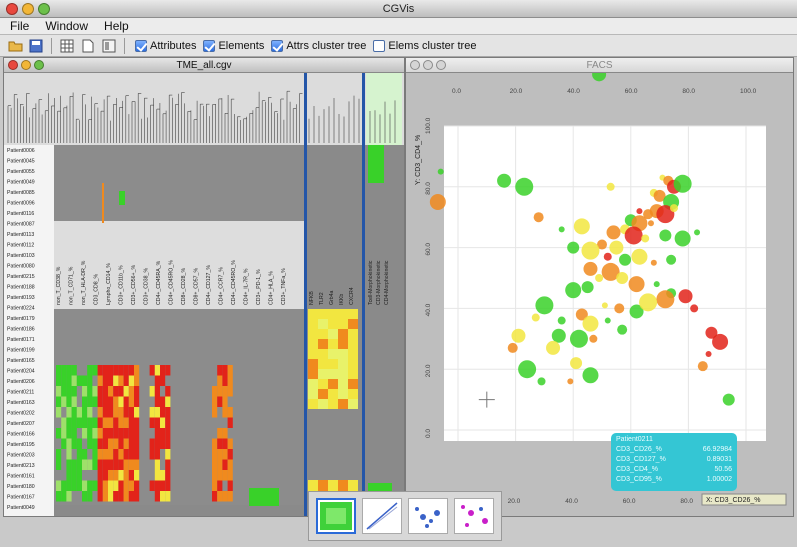 The image size is (797, 547). What do you see at coordinates (109, 46) in the screenshot?
I see `layout-icon` at bounding box center [109, 46].